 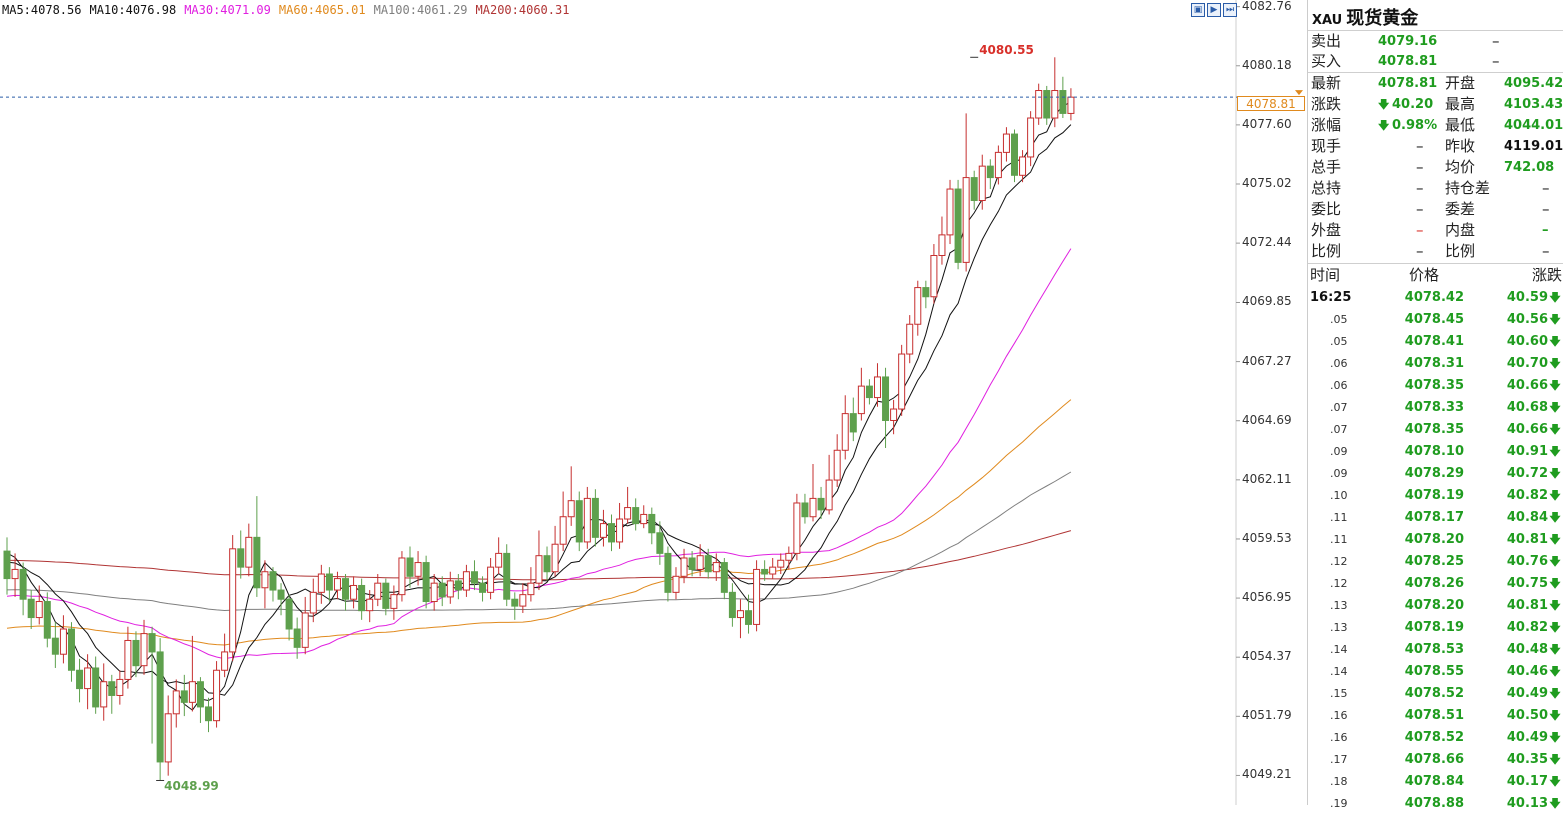 What do you see at coordinates (191, 786) in the screenshot?
I see `low-price-label: 4048.99` at bounding box center [191, 786].